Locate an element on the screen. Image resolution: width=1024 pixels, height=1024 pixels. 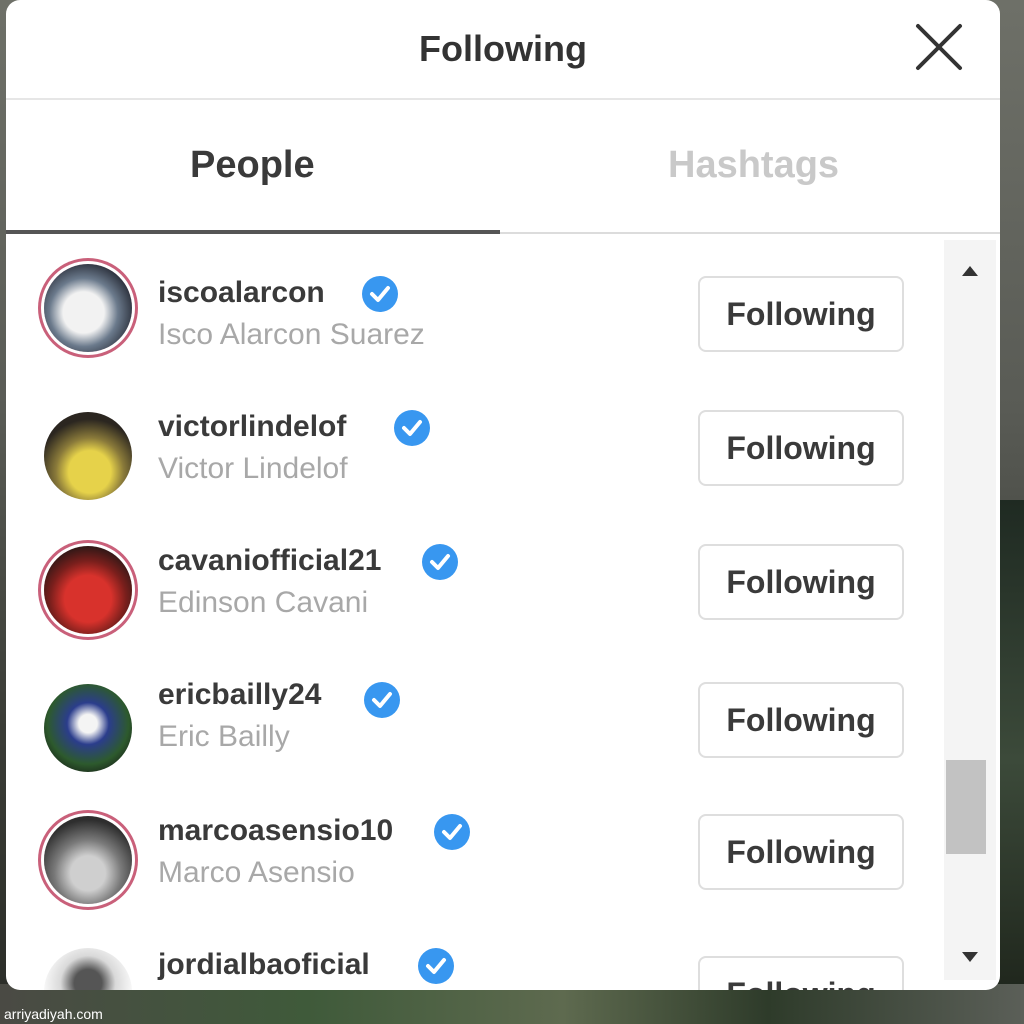
list-item: jordialbaoficial Following is located at coordinates (476, 962).